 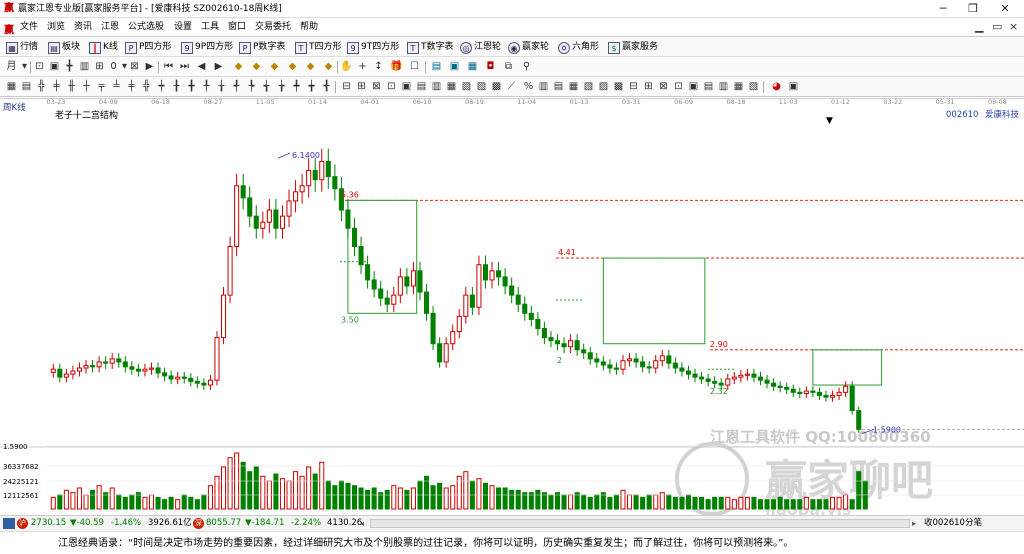 What do you see at coordinates (69, 66) in the screenshot?
I see `draw-tool-icon: ╋` at bounding box center [69, 66].